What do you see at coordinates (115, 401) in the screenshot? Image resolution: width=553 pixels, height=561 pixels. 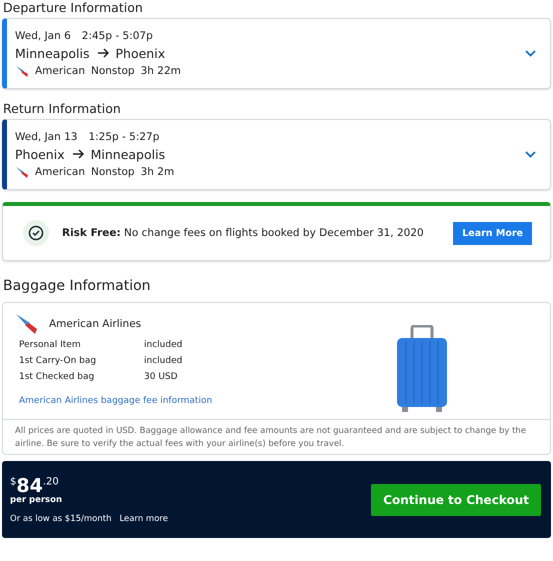 I see `baggage-fee-link: American Airlines baggage fee information` at bounding box center [115, 401].